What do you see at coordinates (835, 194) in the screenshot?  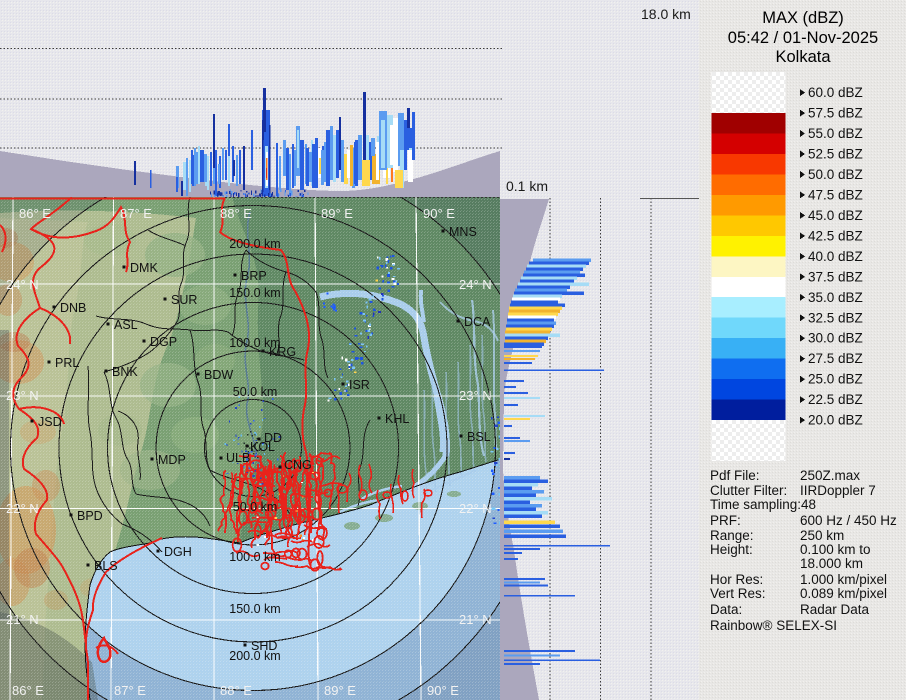 I see `svg-text: 47.5 dBZ` at bounding box center [835, 194].